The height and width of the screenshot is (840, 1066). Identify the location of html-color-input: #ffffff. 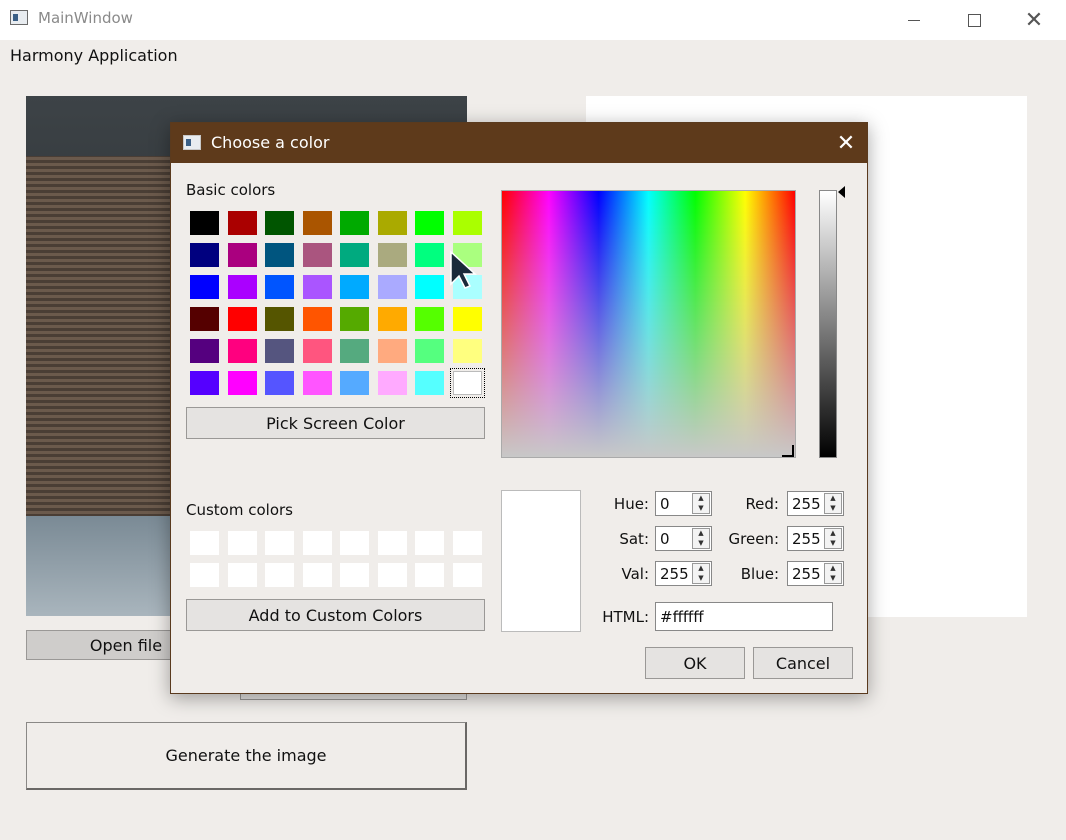
(744, 616).